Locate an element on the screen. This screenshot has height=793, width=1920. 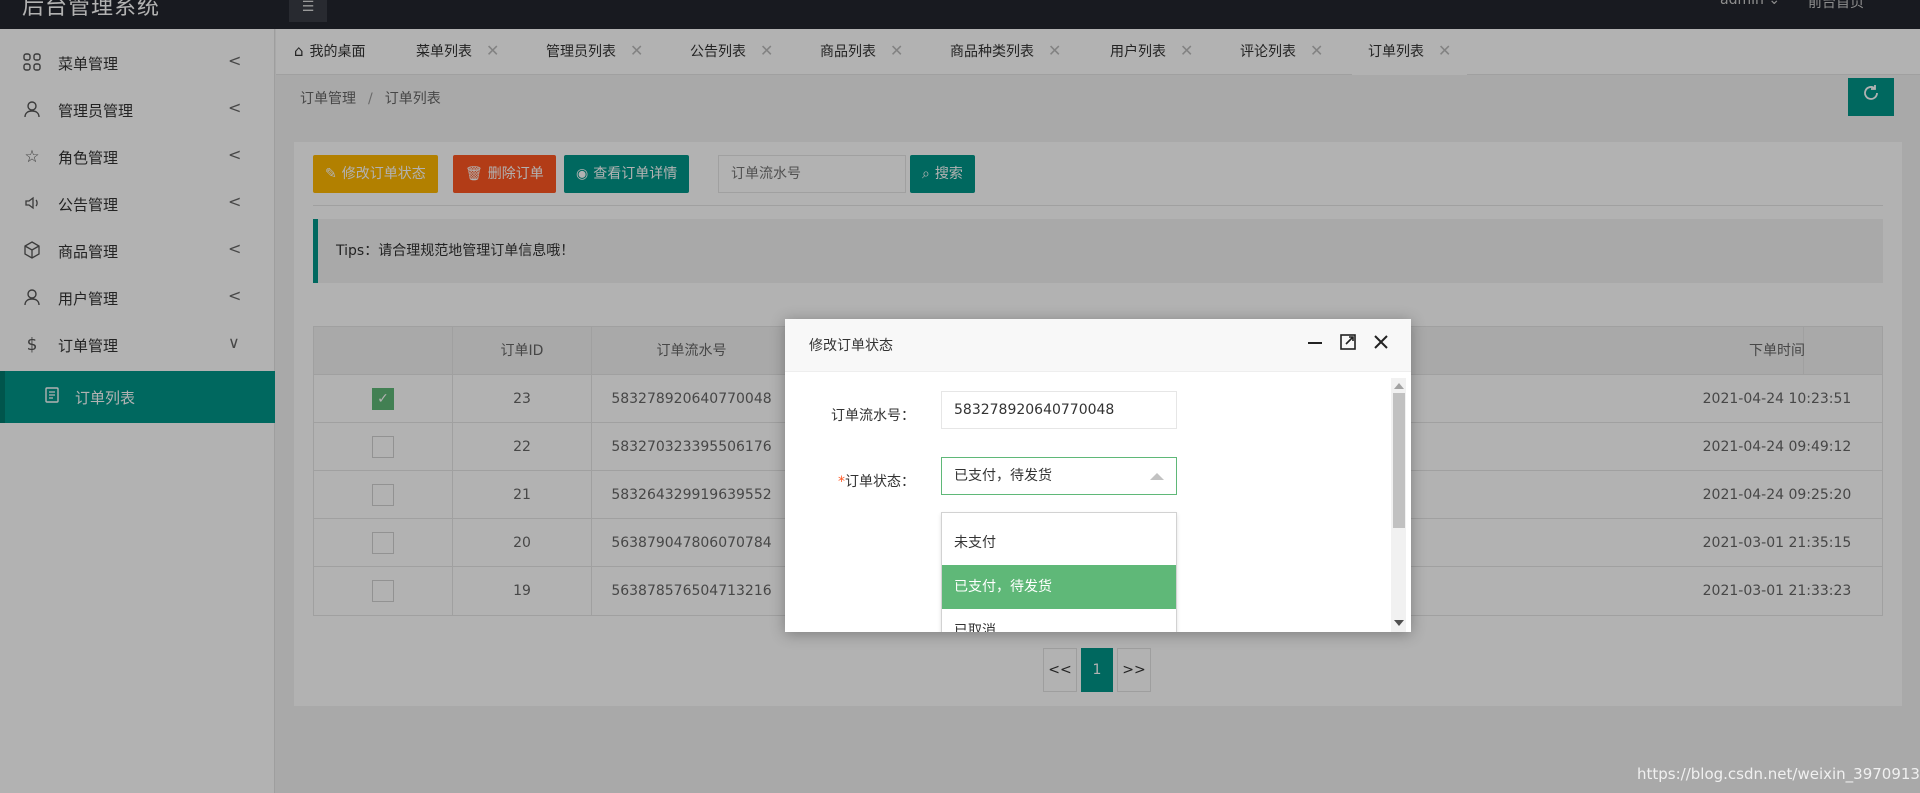
scroll-down-arrow-icon is located at coordinates (1399, 623).